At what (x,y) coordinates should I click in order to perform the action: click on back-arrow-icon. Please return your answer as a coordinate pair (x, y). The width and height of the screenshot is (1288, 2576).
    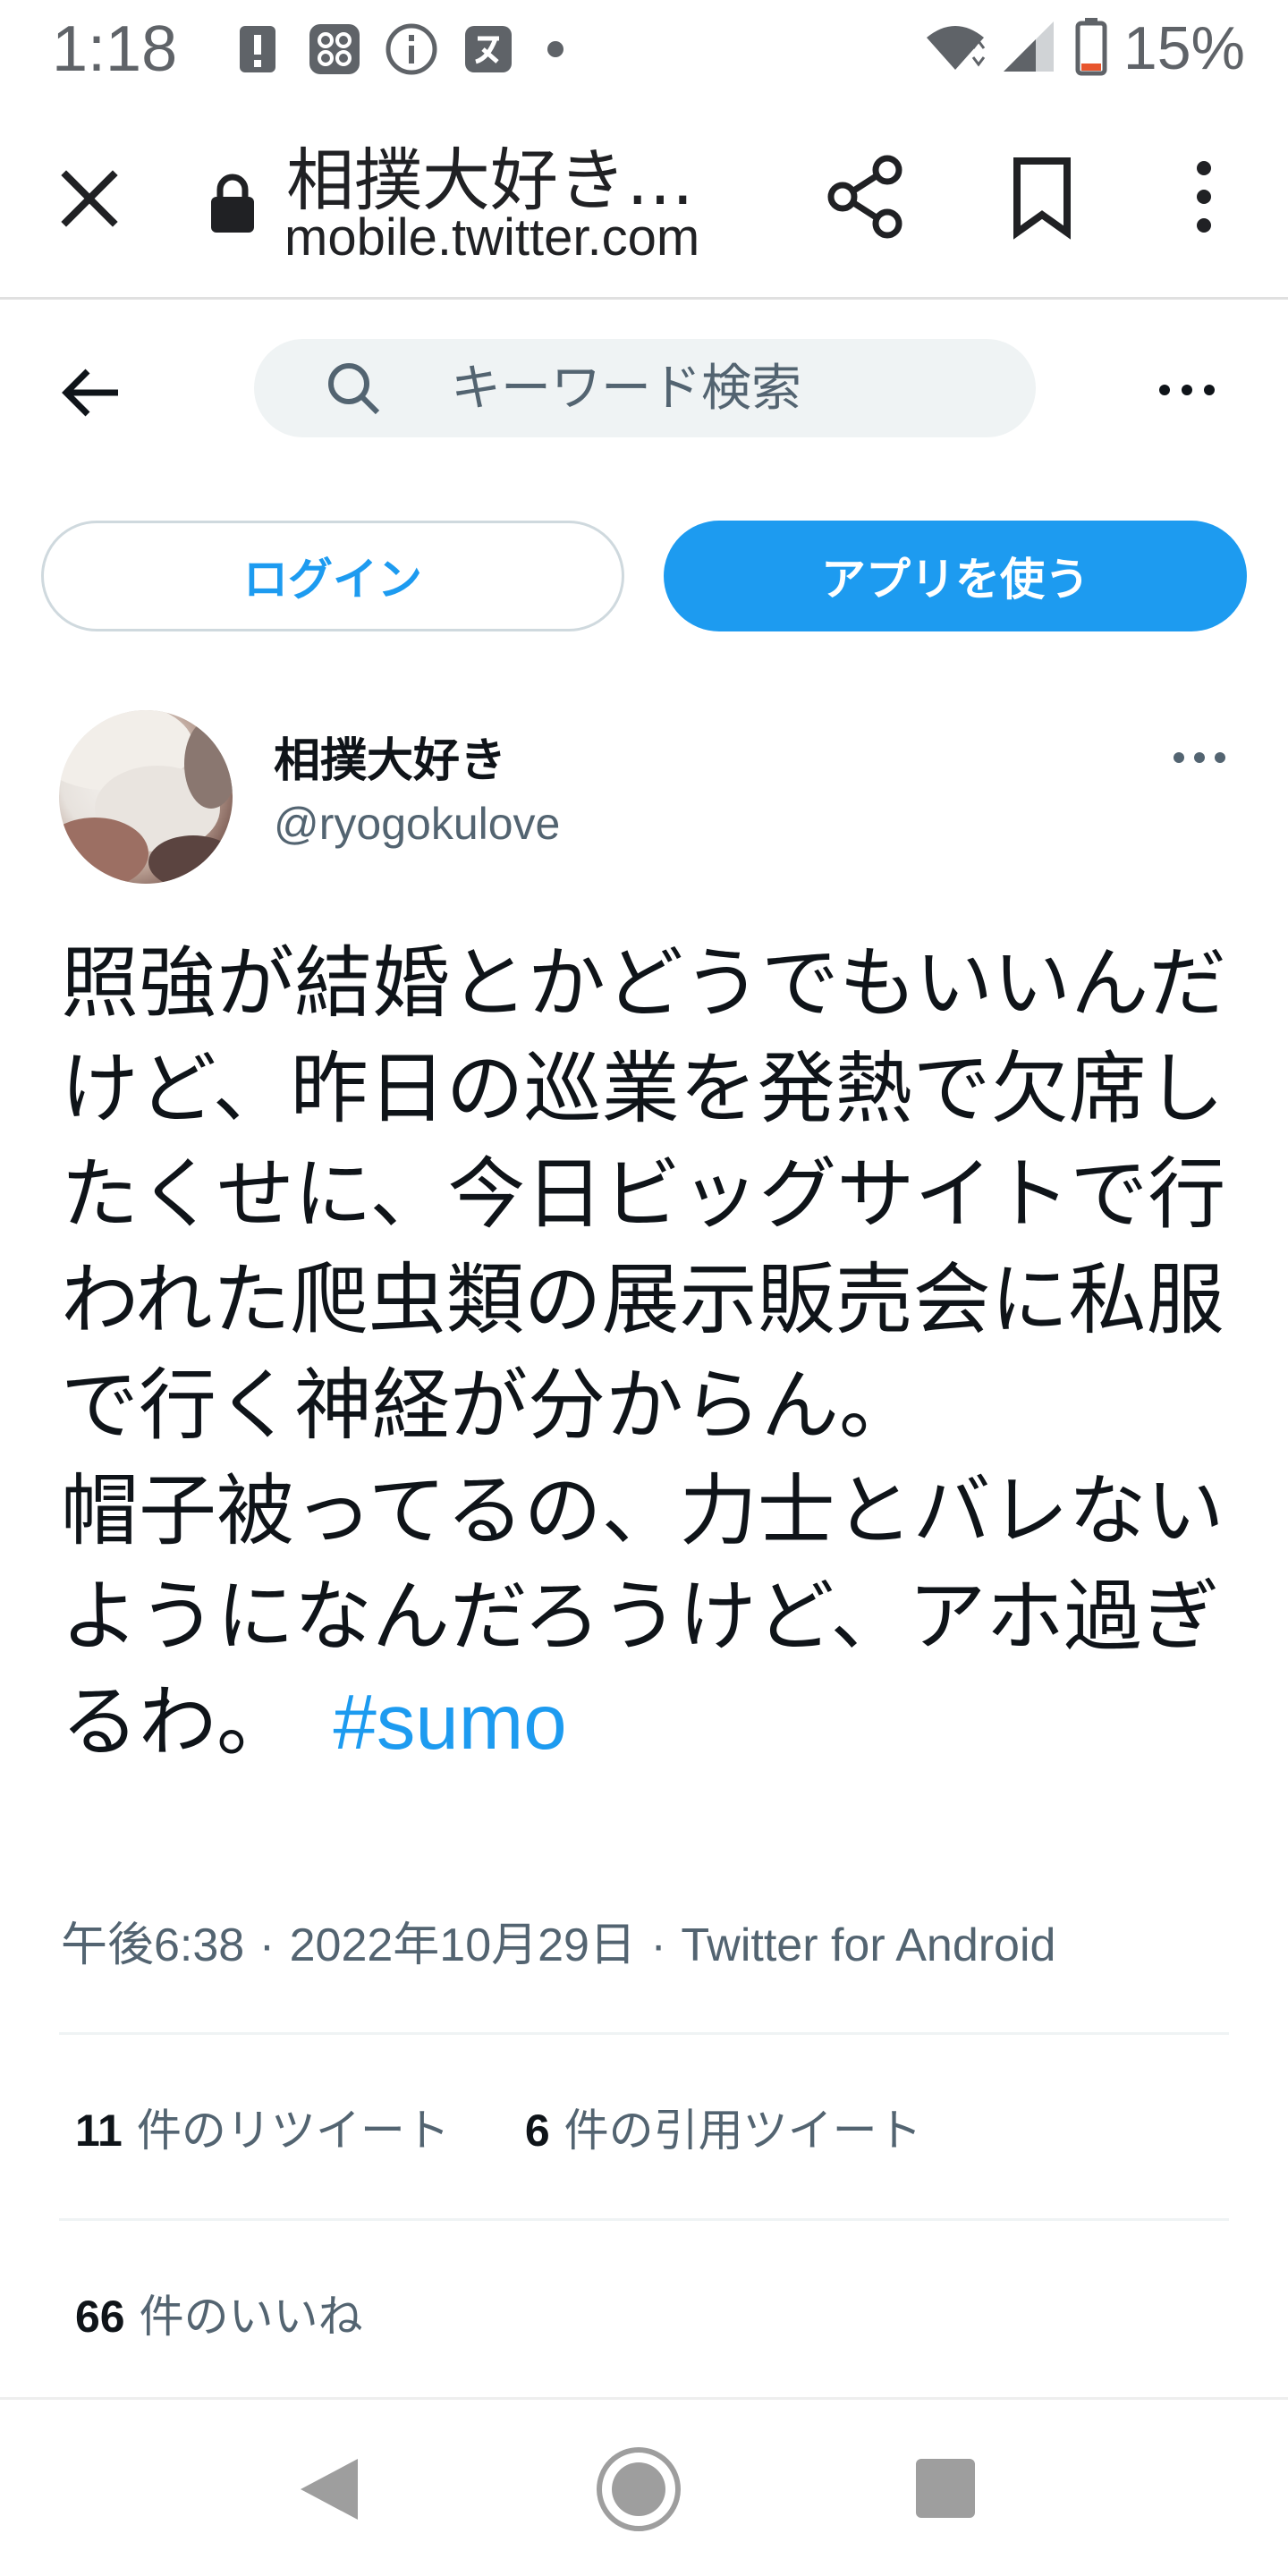
    Looking at the image, I should click on (91, 392).